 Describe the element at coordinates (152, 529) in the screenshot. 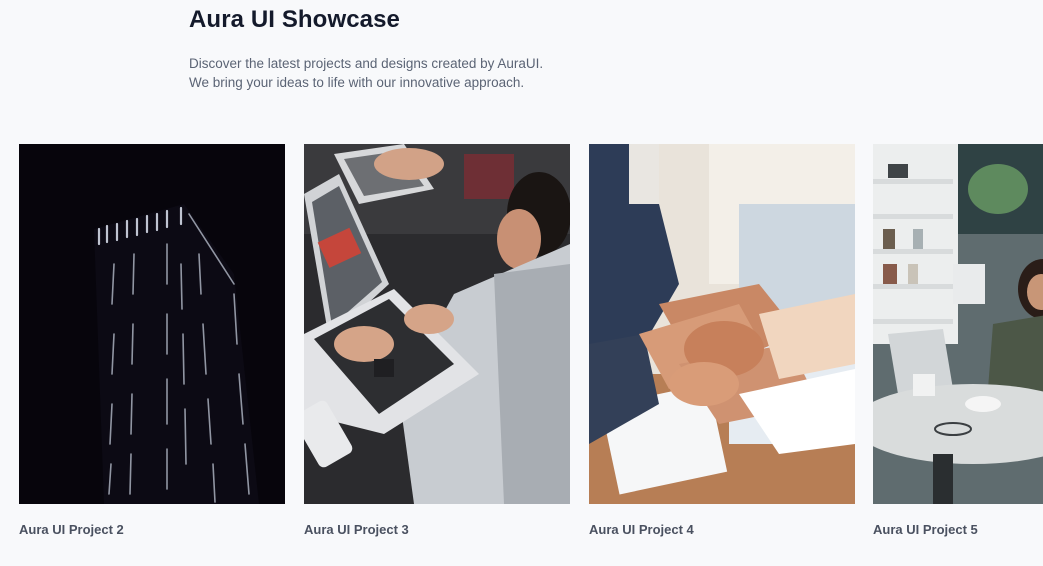

I see `project-title: Aura UI Project 2` at that location.